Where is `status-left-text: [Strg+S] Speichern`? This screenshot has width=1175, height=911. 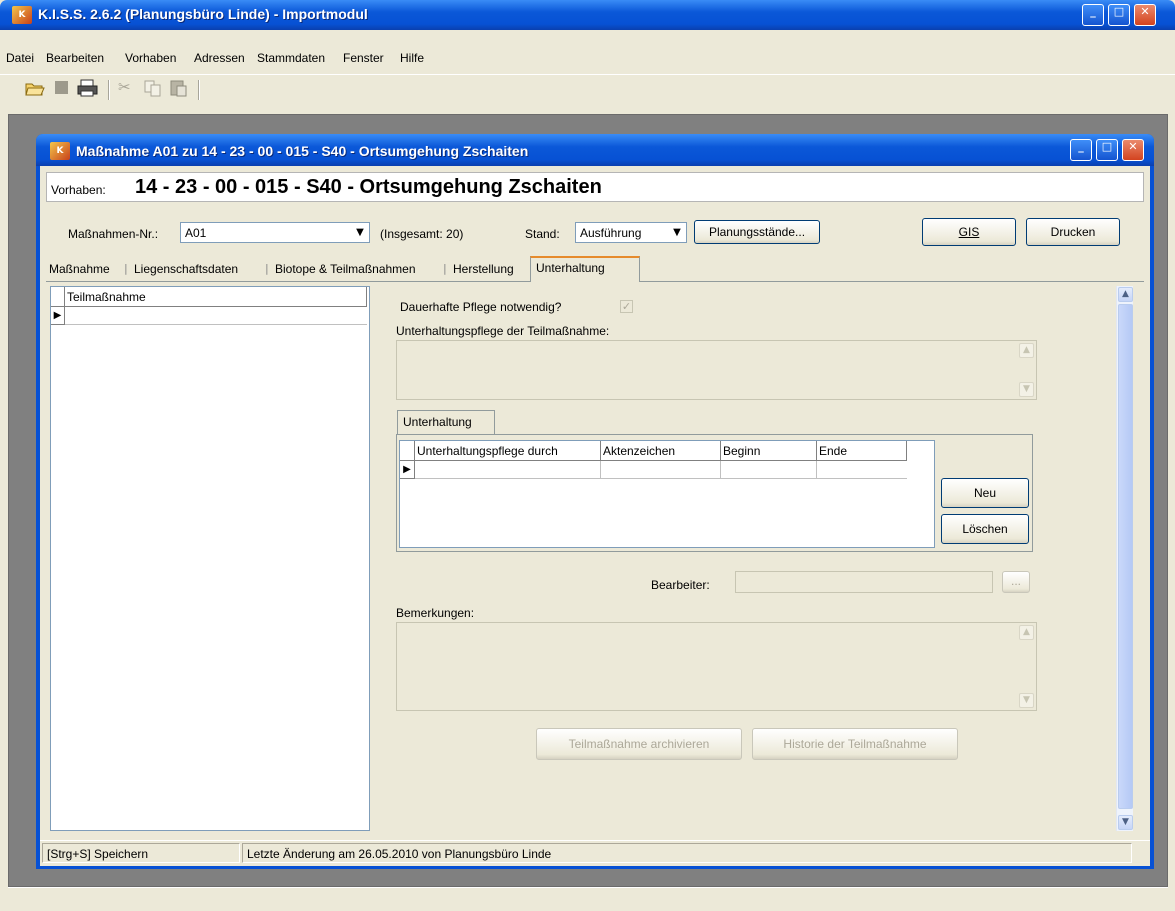
status-left-text: [Strg+S] Speichern is located at coordinates (98, 854).